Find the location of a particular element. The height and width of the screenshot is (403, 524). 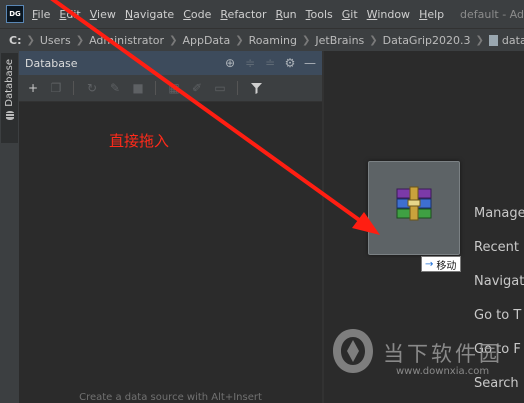

minimize-icon: — is located at coordinates (310, 63).